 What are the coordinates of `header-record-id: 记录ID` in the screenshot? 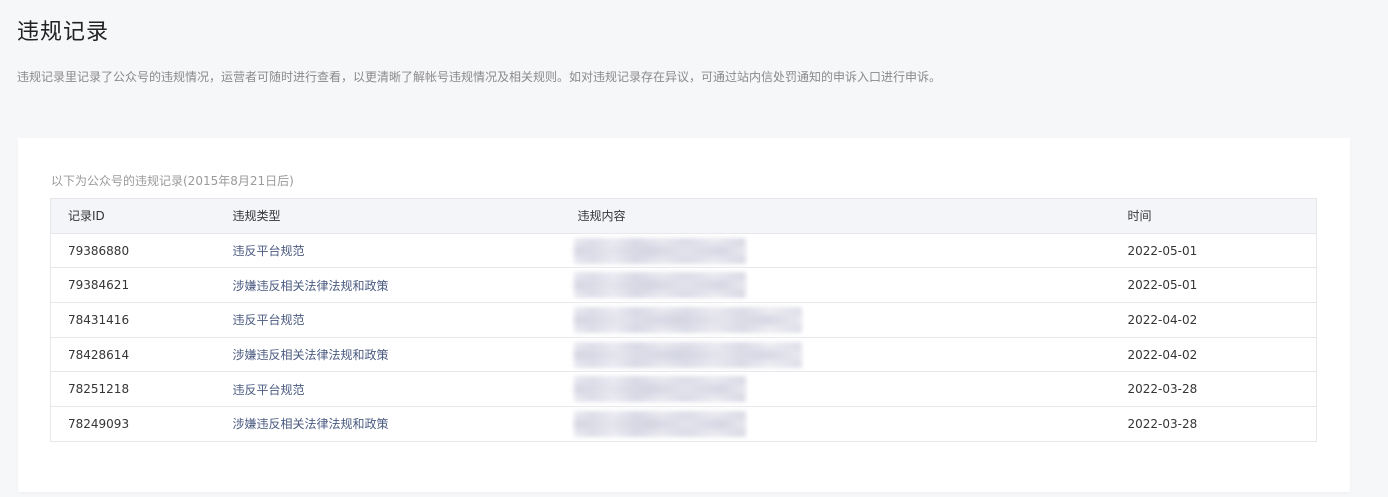 It's located at (141, 216).